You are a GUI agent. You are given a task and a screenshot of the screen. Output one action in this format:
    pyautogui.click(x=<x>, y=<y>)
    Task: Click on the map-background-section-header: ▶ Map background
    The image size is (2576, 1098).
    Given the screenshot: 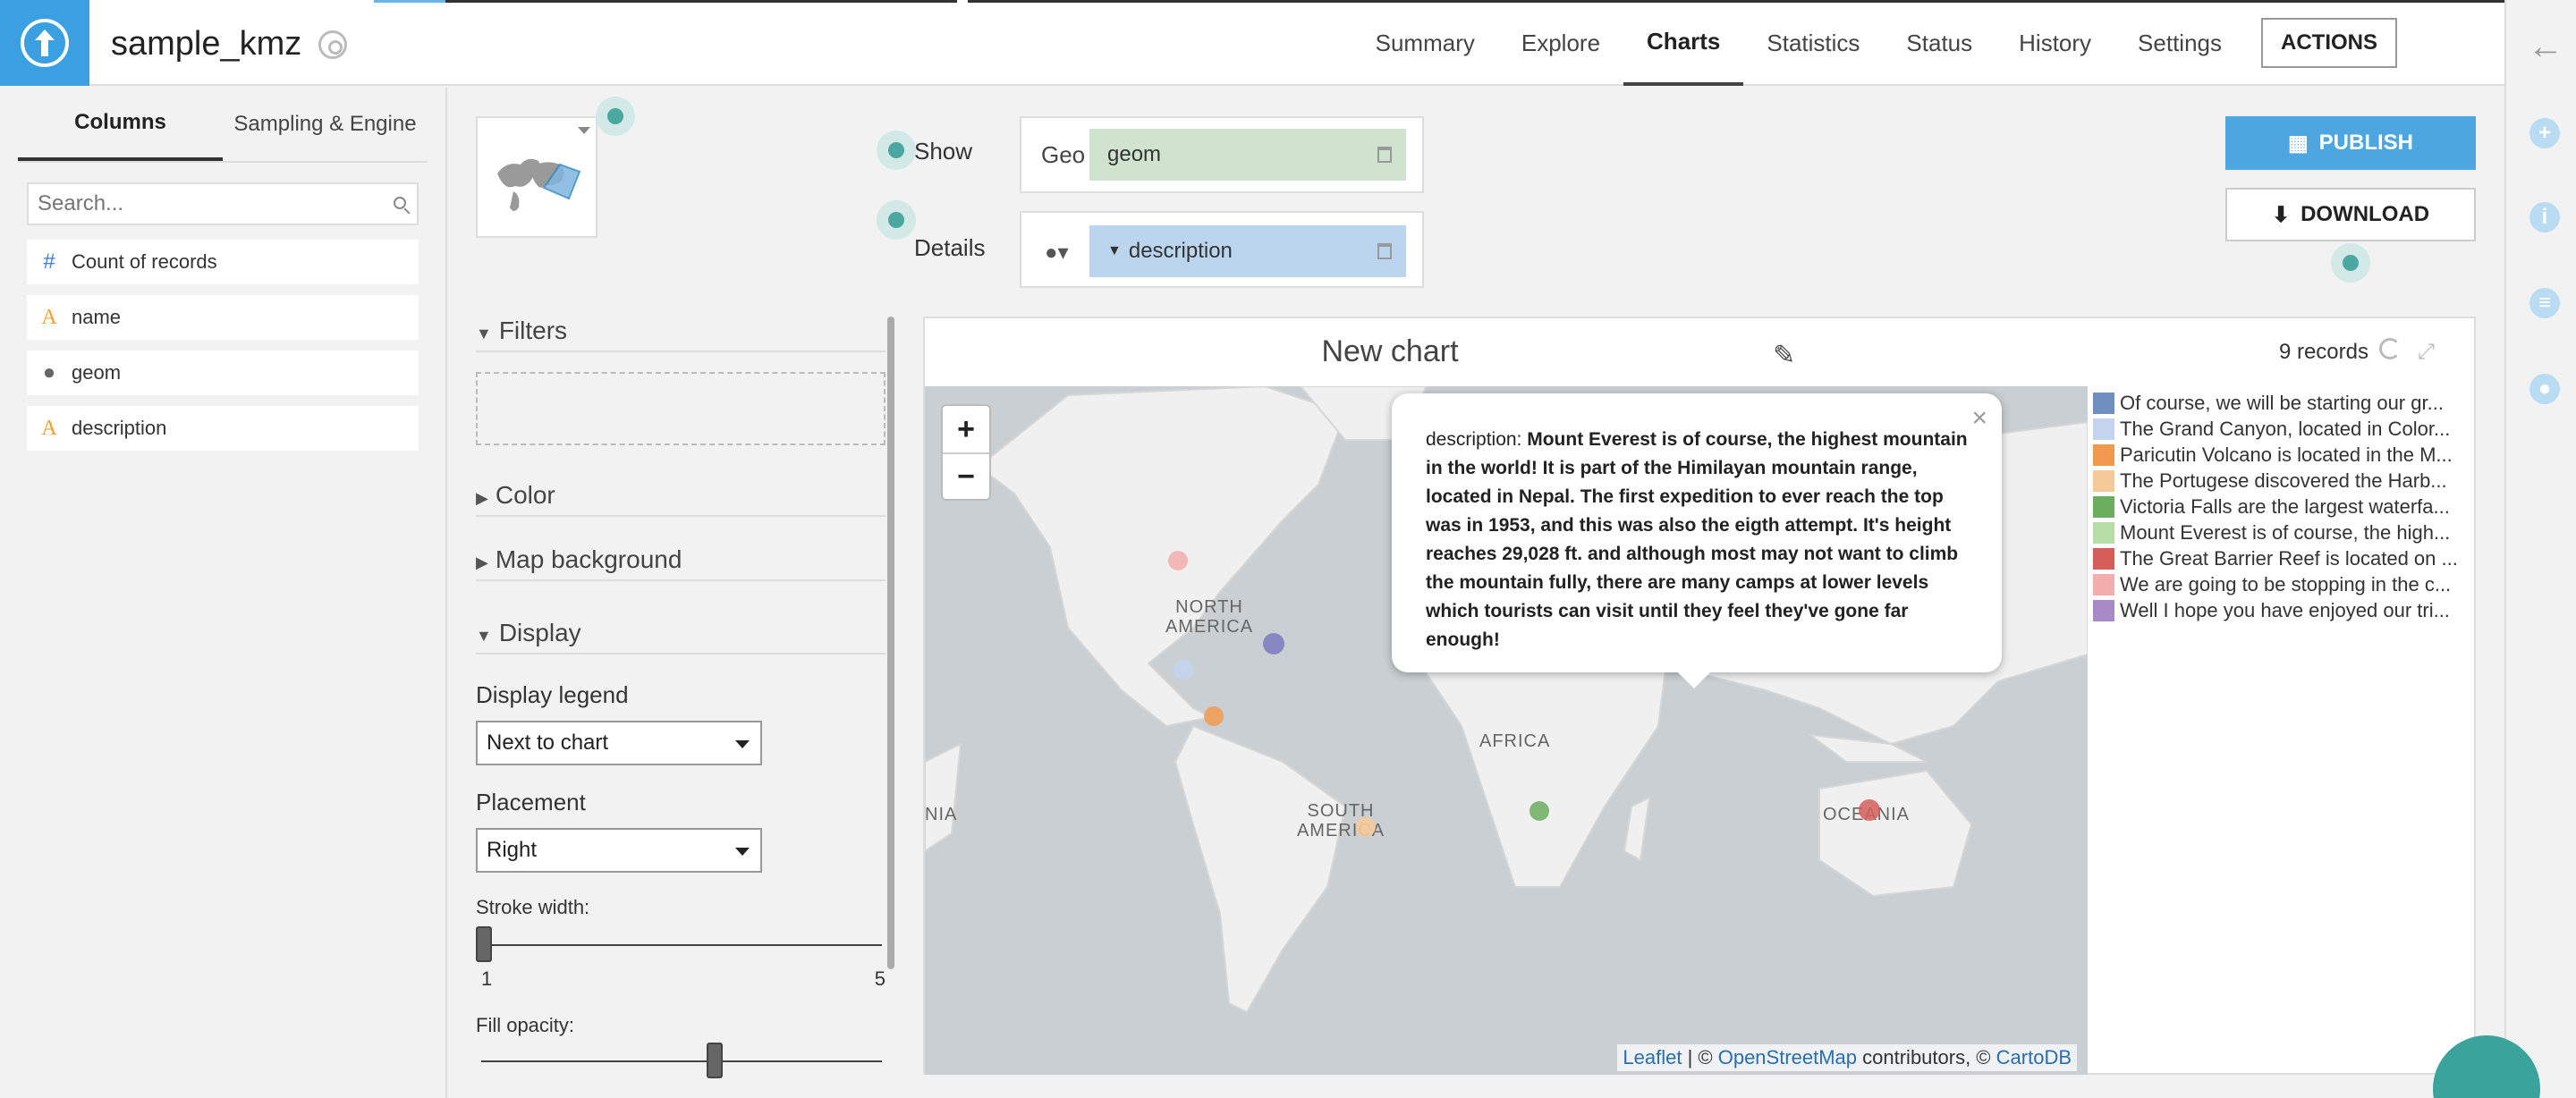 What is the action you would take?
    pyautogui.click(x=681, y=563)
    